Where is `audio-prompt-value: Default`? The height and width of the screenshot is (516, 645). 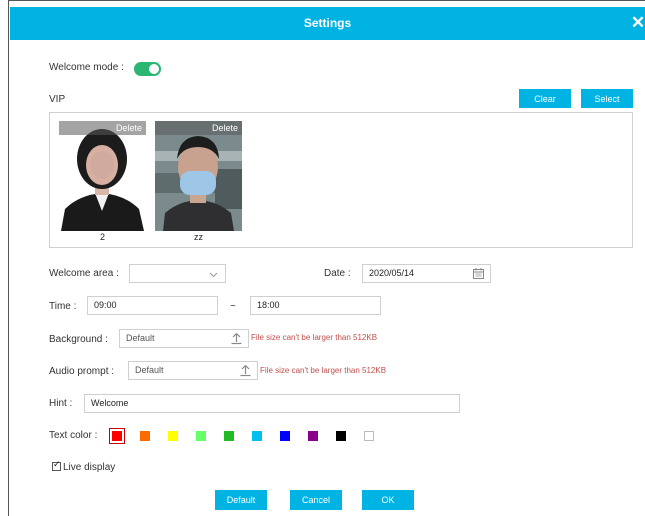 audio-prompt-value: Default is located at coordinates (149, 370).